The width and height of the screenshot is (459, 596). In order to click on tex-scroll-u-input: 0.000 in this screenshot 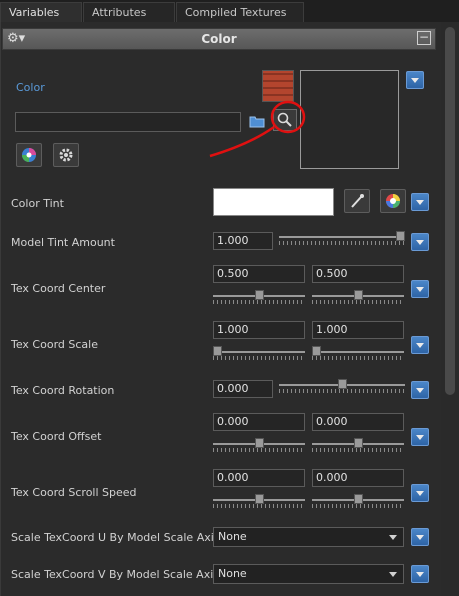, I will do `click(259, 478)`.